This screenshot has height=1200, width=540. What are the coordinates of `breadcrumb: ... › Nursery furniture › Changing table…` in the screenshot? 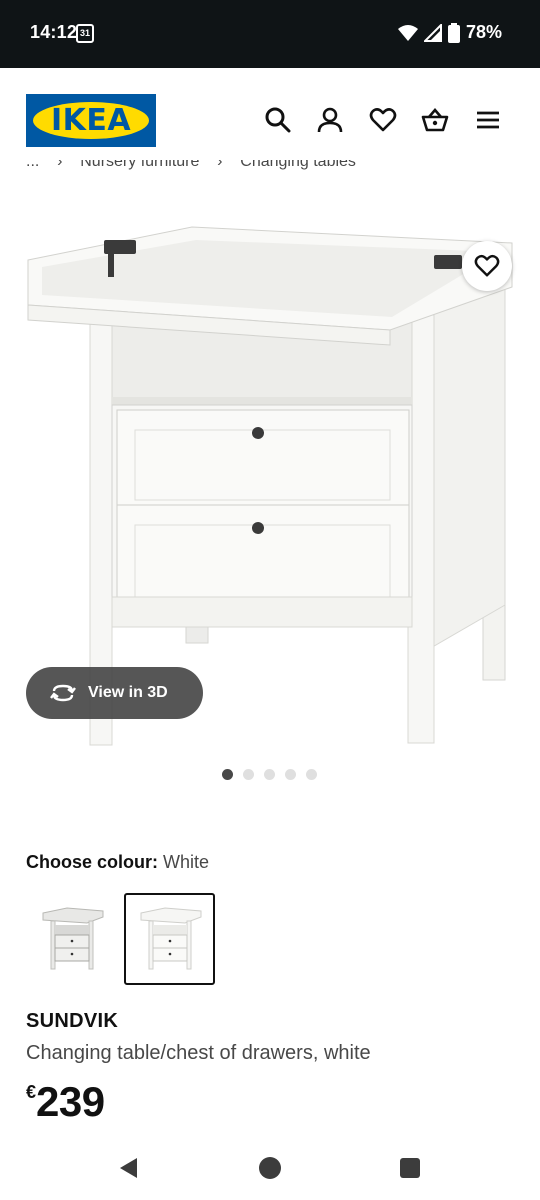 It's located at (191, 166).